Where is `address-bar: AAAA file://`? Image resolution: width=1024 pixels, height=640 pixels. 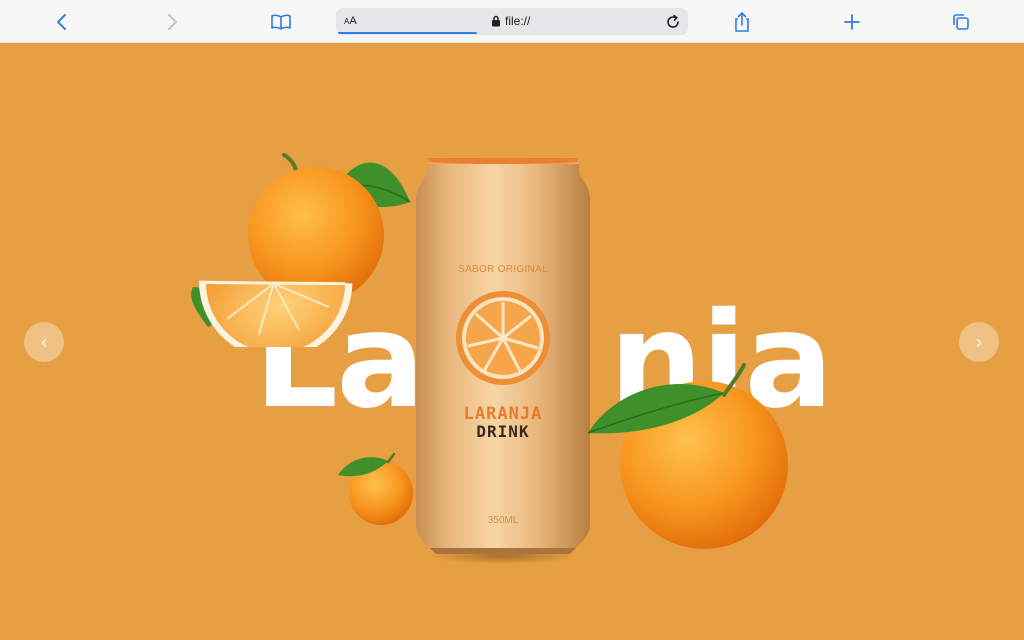 address-bar: AAAA file:// is located at coordinates (512, 21).